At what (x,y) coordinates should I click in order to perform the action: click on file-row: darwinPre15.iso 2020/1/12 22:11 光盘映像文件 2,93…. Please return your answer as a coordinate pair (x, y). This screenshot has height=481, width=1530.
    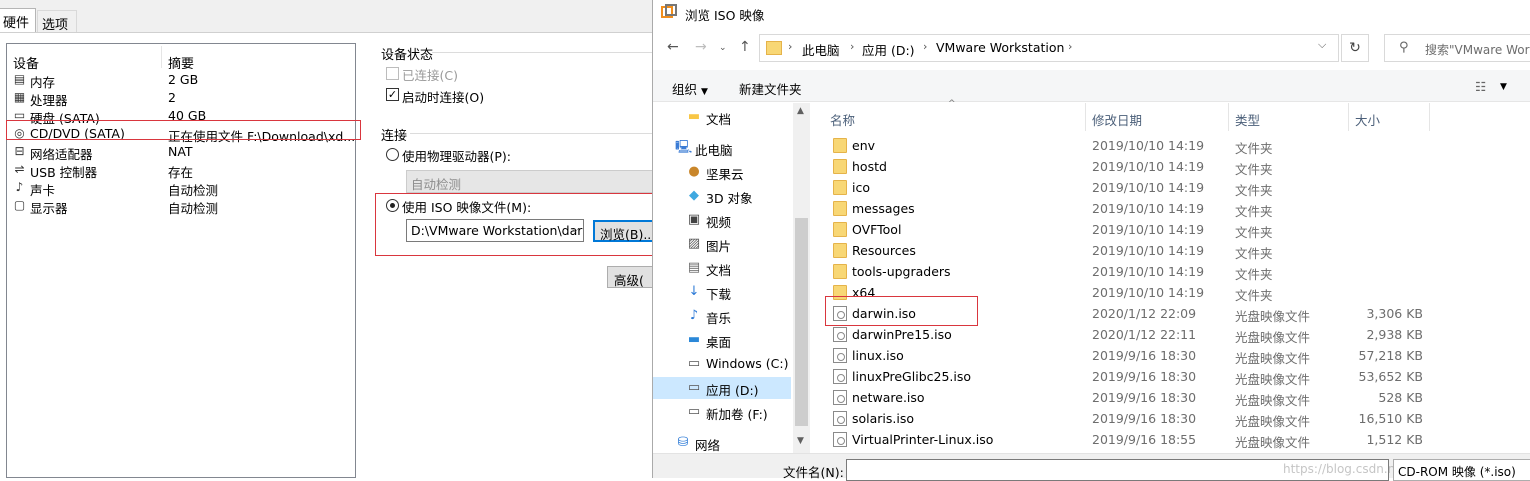
    Looking at the image, I should click on (1170, 334).